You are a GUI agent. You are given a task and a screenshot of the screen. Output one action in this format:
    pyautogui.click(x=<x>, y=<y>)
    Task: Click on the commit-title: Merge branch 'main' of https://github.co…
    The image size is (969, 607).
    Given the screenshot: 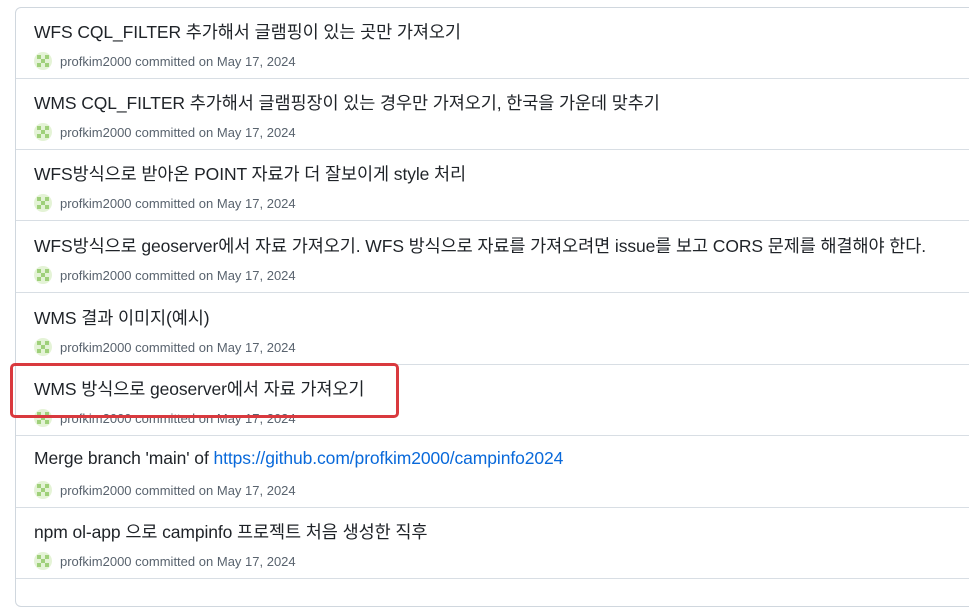 What is the action you would take?
    pyautogui.click(x=298, y=458)
    